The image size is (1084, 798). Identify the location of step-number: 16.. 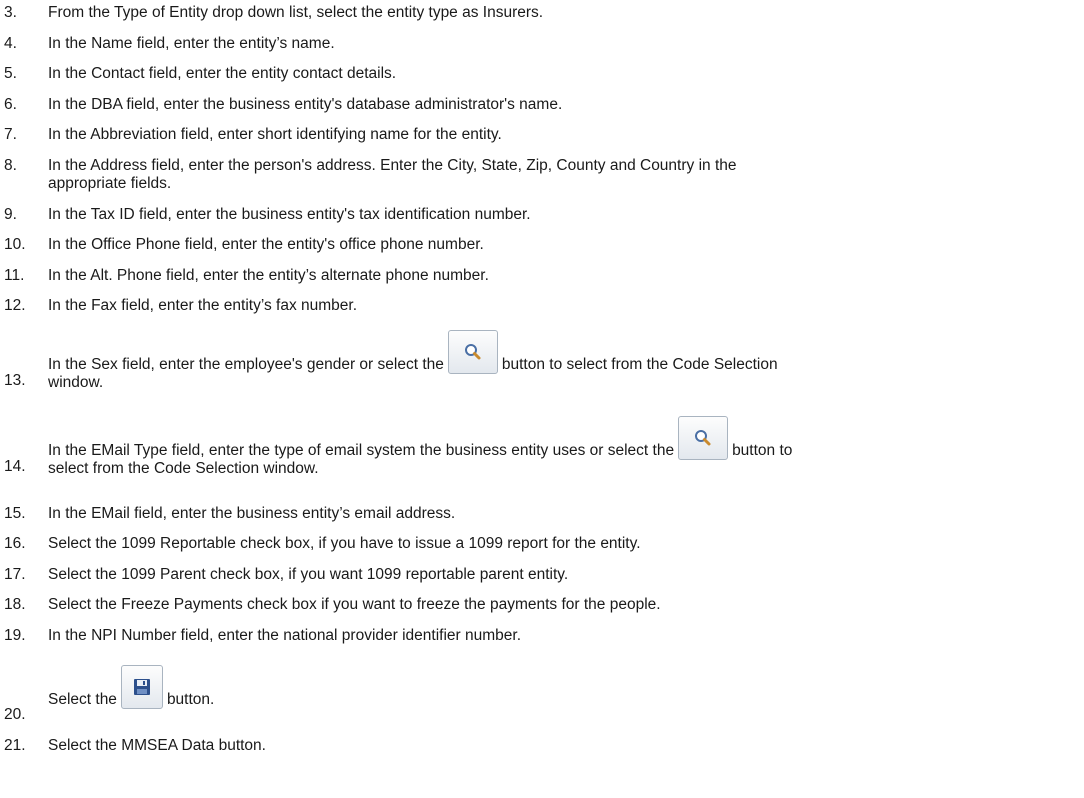
(15, 543).